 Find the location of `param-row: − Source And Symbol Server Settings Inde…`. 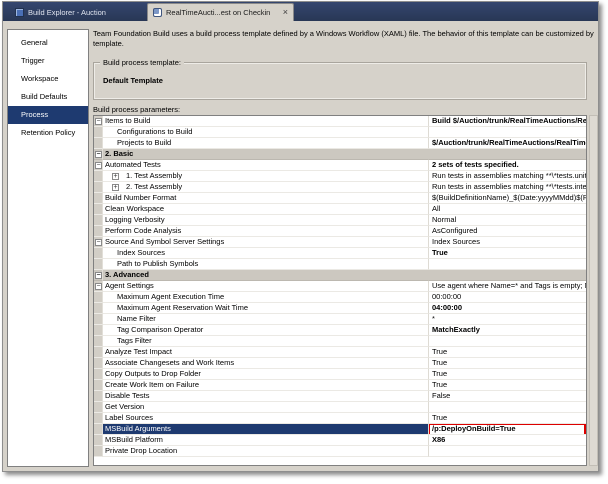

param-row: − Source And Symbol Server Settings Inde… is located at coordinates (340, 242).